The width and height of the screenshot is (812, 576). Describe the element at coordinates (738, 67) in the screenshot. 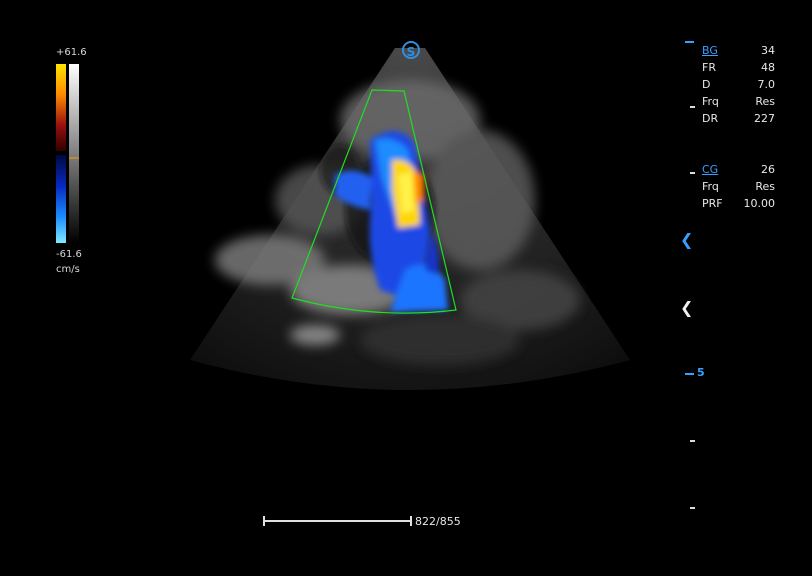

I see `param-row-fr: FR 48` at that location.